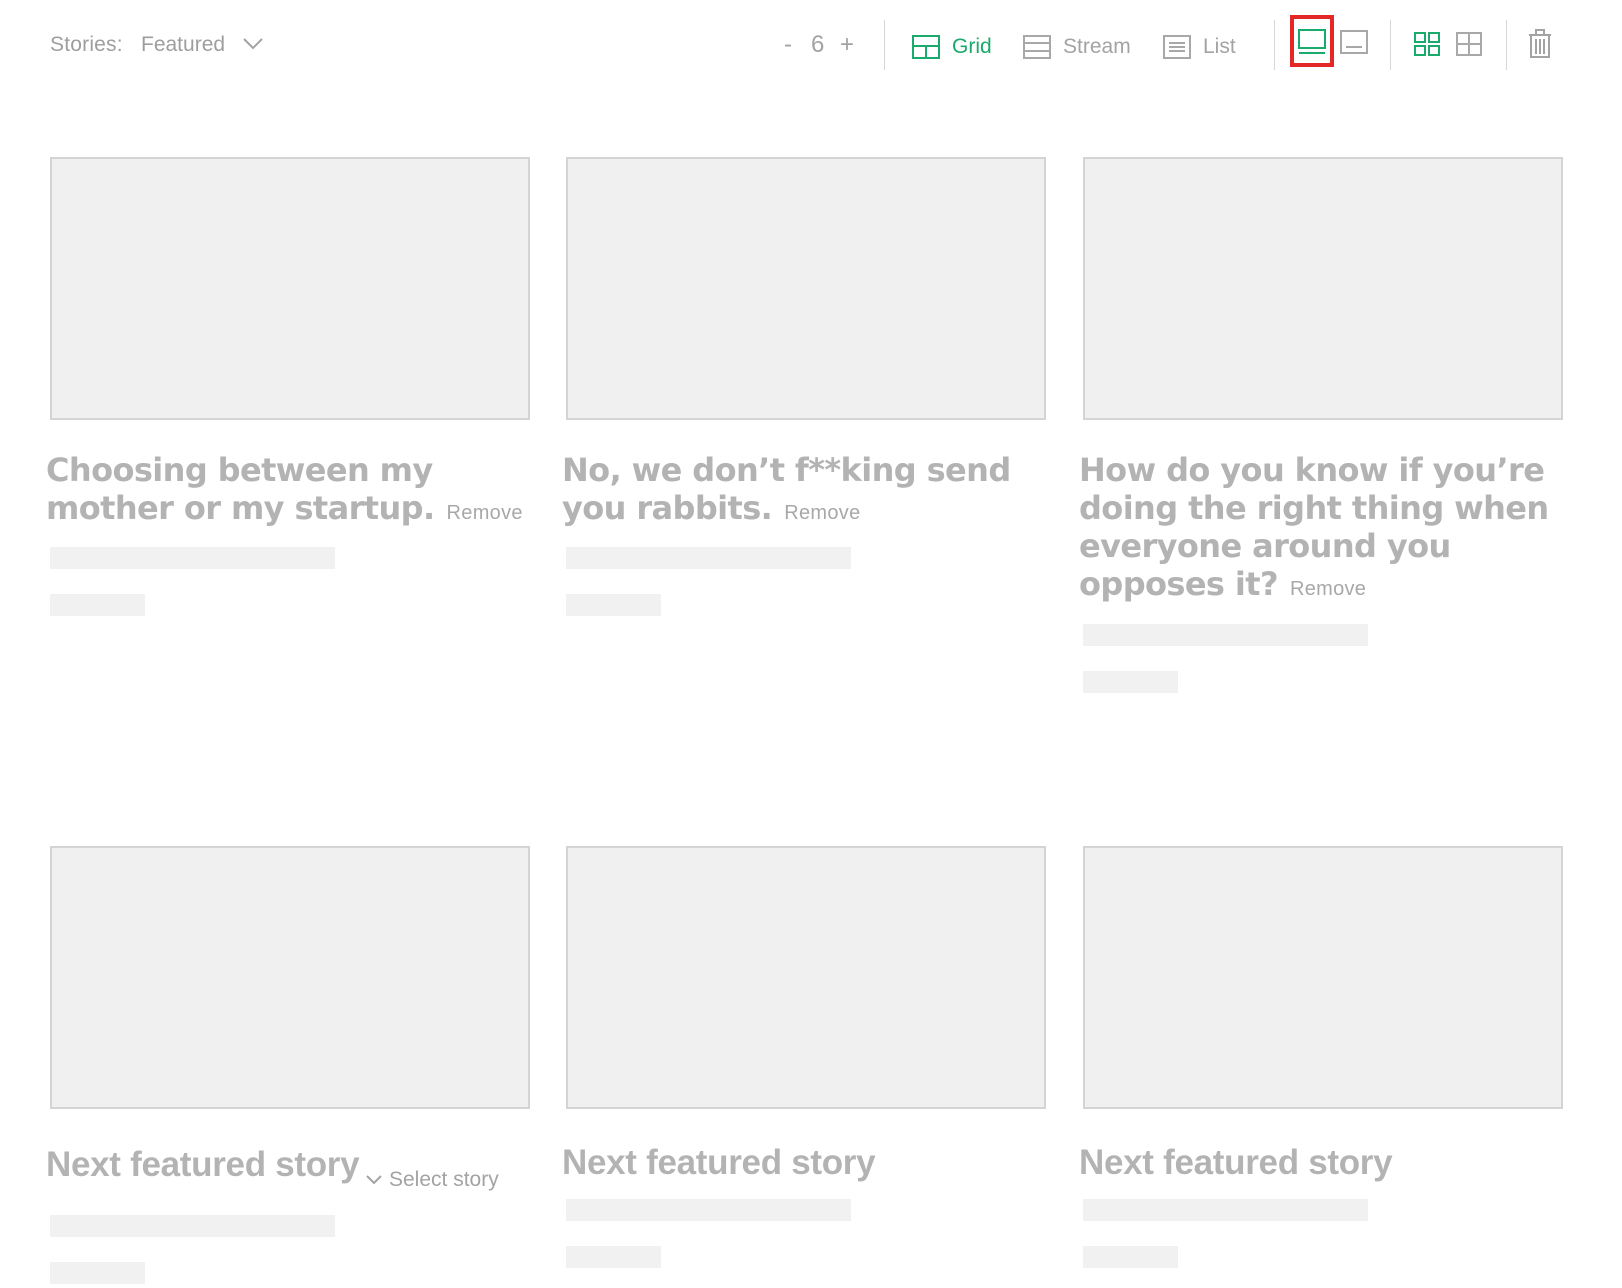  I want to click on delete-button, so click(1540, 44).